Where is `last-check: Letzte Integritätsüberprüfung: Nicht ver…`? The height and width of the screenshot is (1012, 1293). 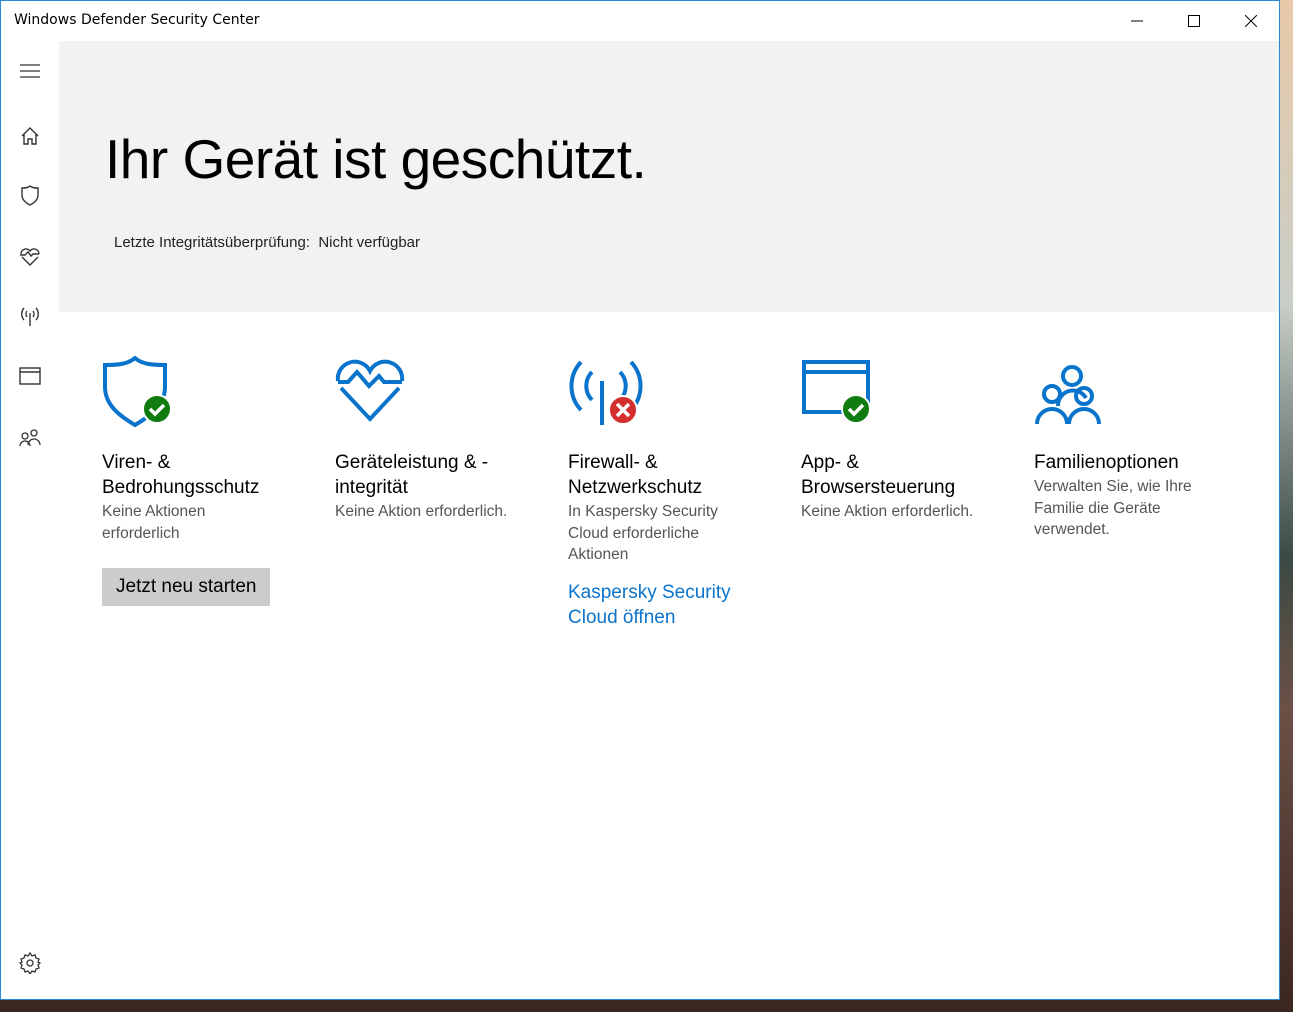 last-check: Letzte Integritätsüberprüfung: Nicht ver… is located at coordinates (267, 242).